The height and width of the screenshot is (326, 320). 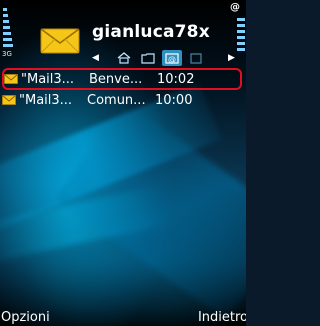 I want to click on tab-mailbox-home, so click(x=124, y=58).